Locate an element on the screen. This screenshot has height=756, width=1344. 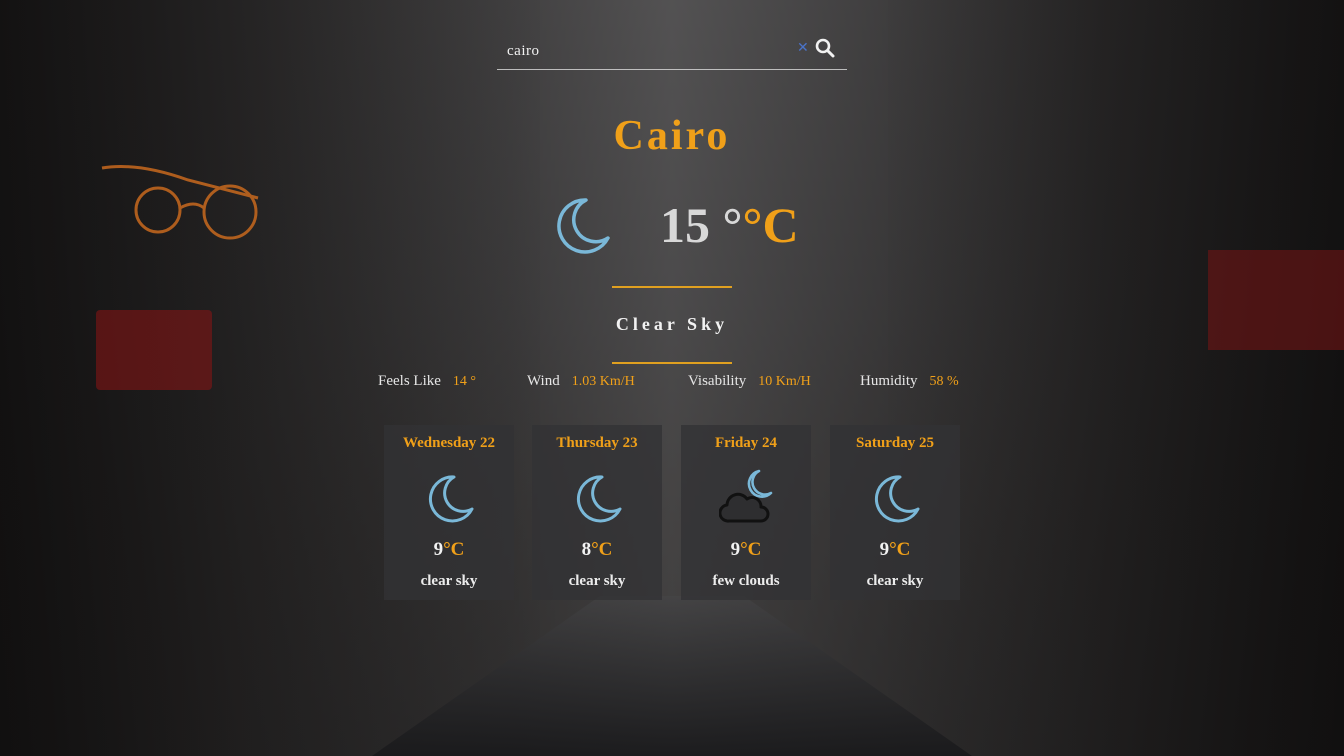
detail-humidity: Humidity 58 % is located at coordinates (909, 381).